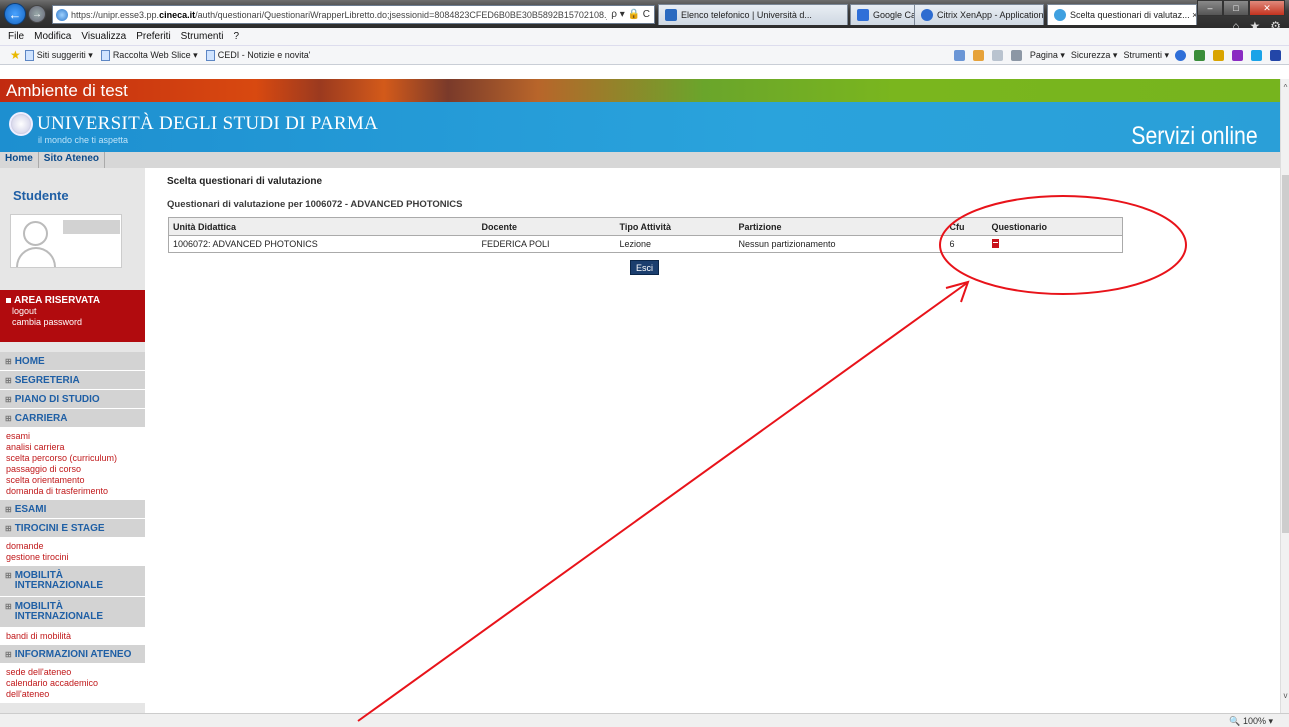 The width and height of the screenshot is (1289, 727). What do you see at coordinates (72, 447) in the screenshot?
I see `sidebar-link-analisi-carriera: analisi carriera` at bounding box center [72, 447].